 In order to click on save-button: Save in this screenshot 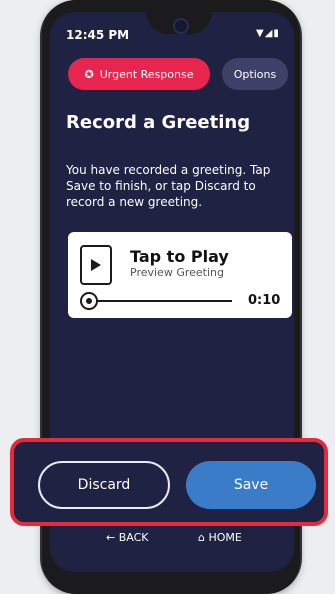, I will do `click(251, 485)`.